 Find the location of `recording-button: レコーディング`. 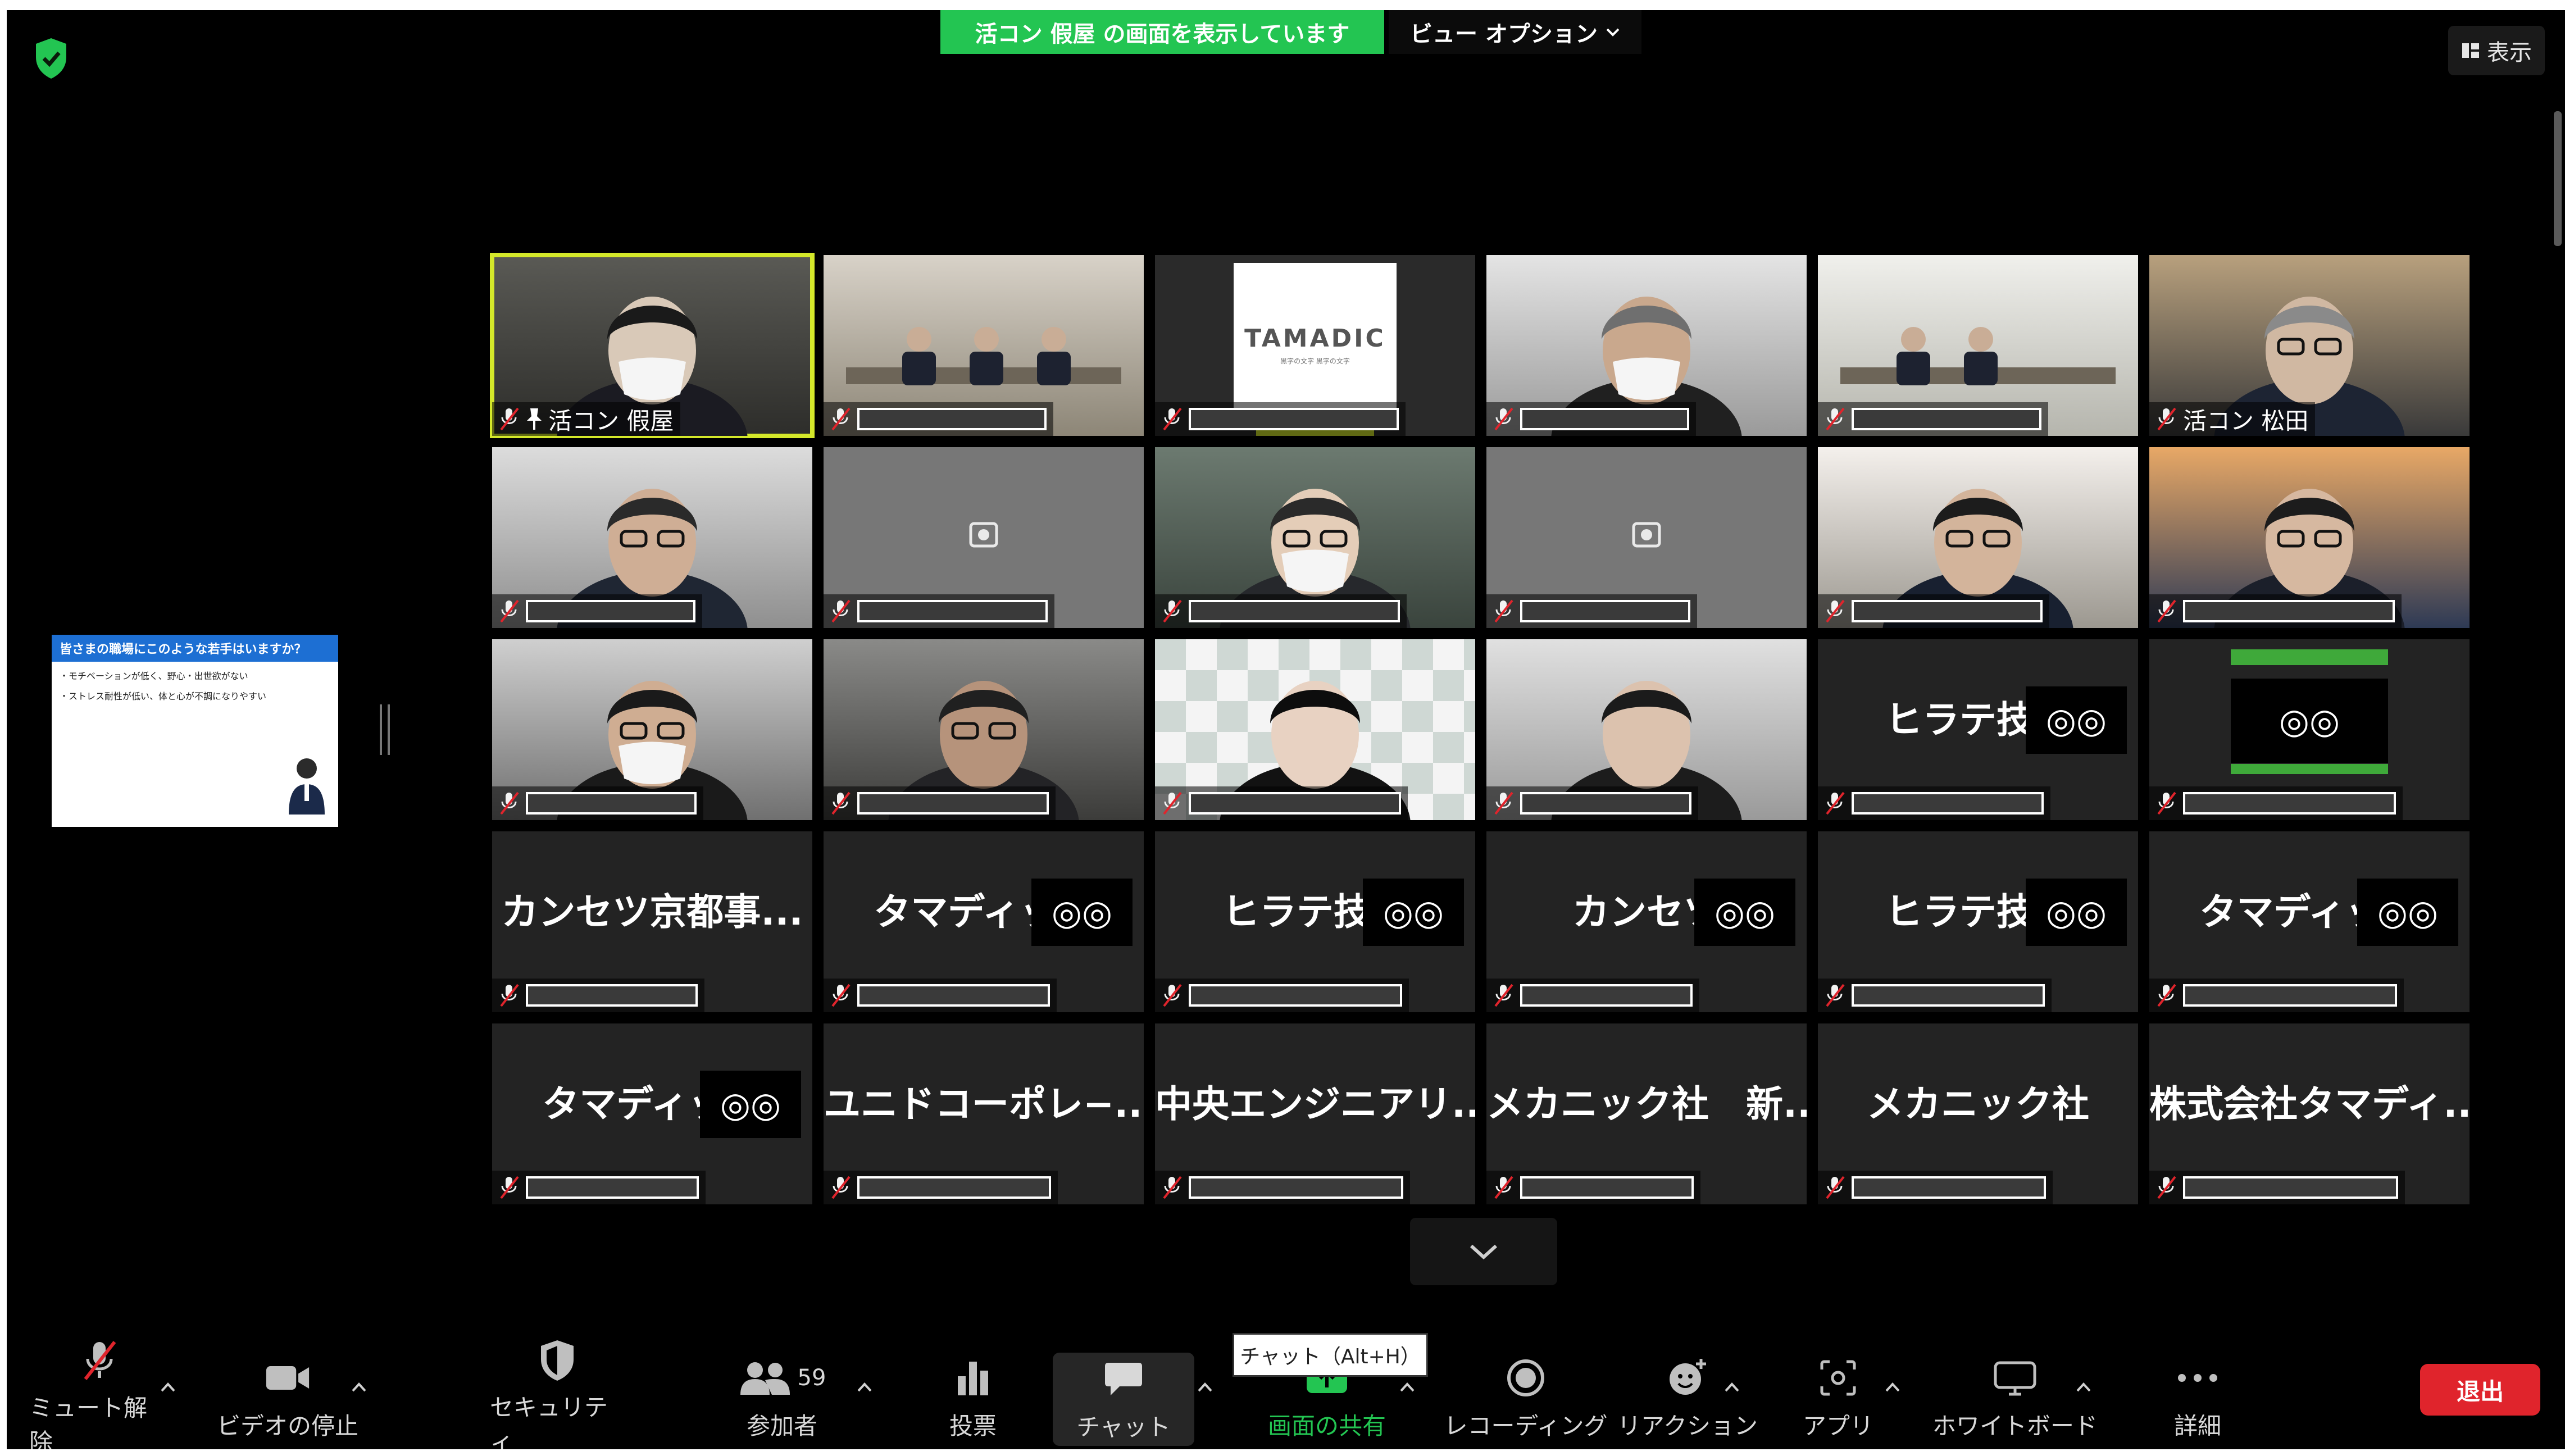

recording-button: レコーディング is located at coordinates (1525, 1398).